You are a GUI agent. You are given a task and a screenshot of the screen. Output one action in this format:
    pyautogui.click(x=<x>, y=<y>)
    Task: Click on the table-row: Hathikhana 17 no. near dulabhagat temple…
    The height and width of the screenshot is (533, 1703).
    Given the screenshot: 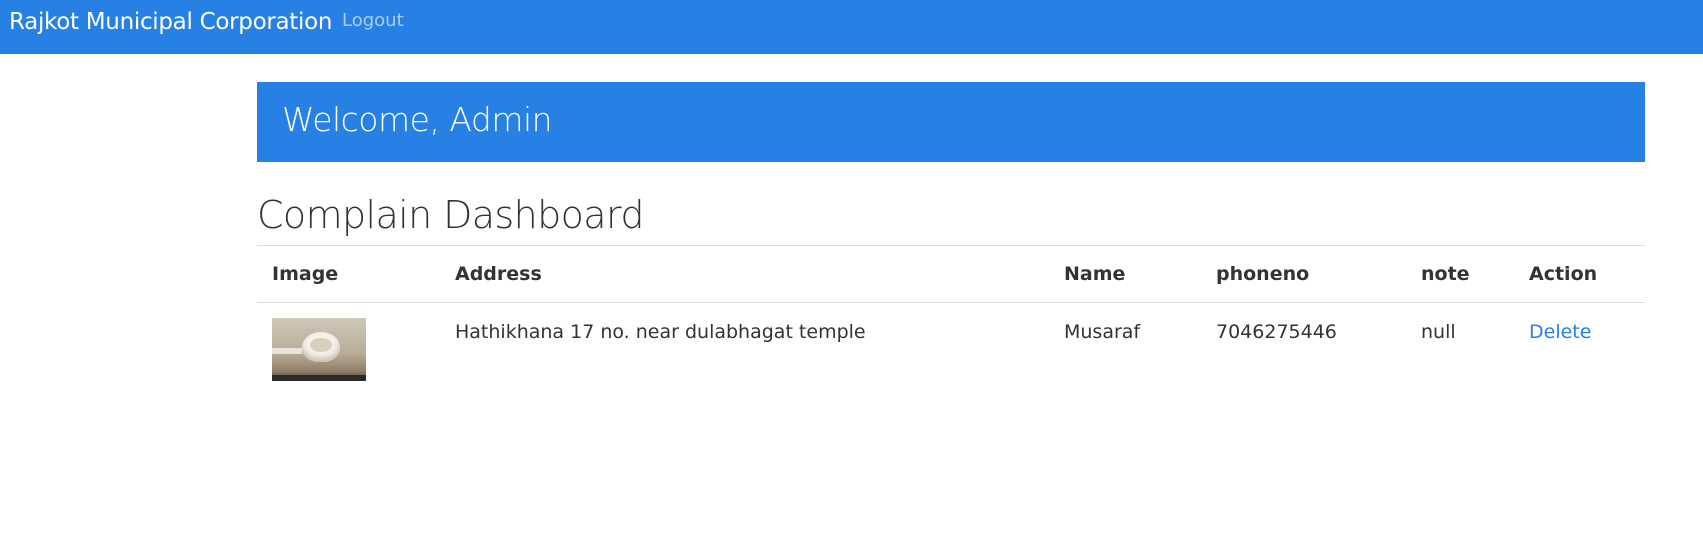 What is the action you would take?
    pyautogui.click(x=951, y=348)
    